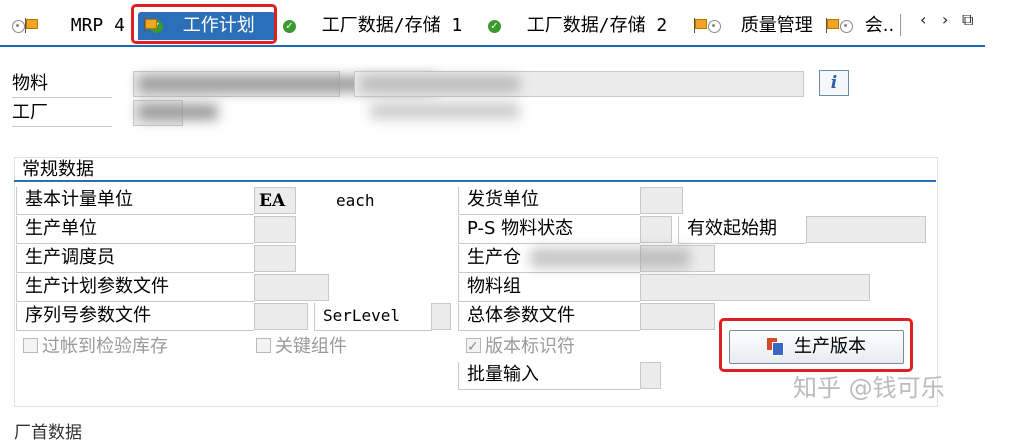 Image resolution: width=1009 pixels, height=443 pixels. I want to click on tab-accounting: 会.., so click(861, 26).